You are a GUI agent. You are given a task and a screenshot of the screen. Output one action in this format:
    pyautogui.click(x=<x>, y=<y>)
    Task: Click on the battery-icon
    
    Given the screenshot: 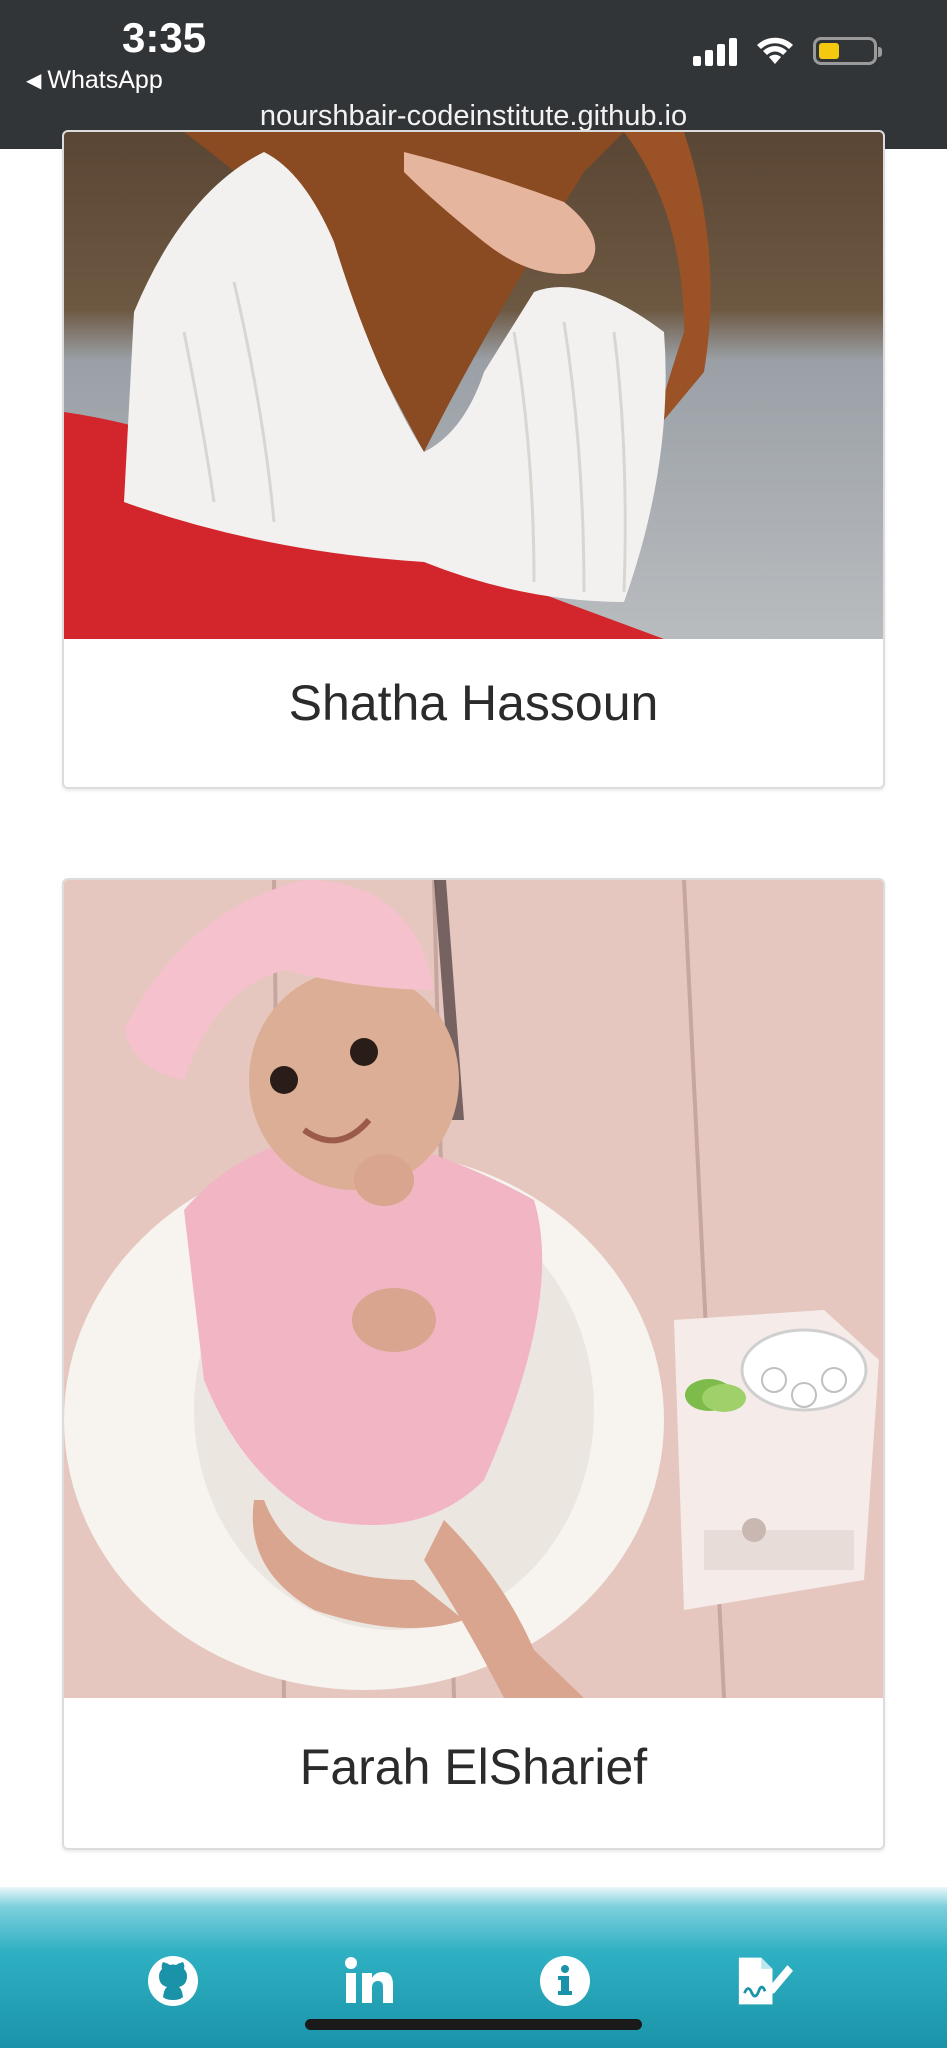 What is the action you would take?
    pyautogui.click(x=847, y=51)
    